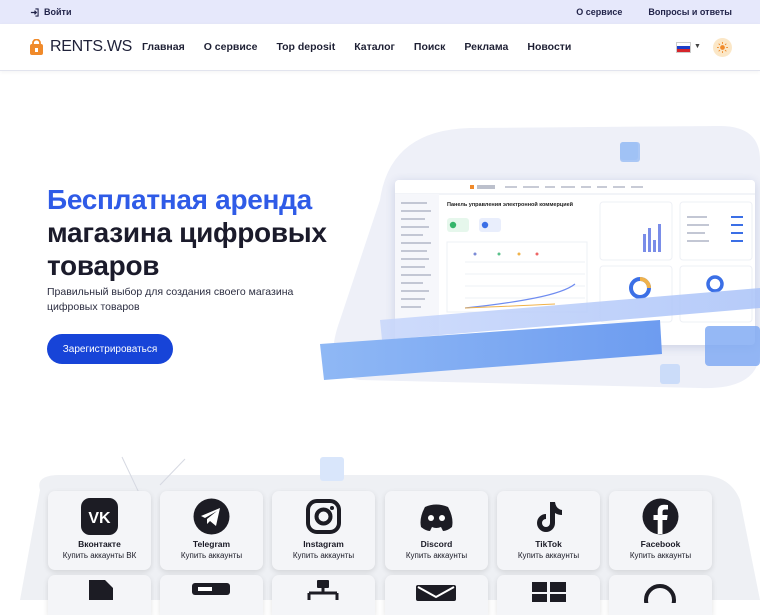 The height and width of the screenshot is (615, 760). Describe the element at coordinates (323, 590) in the screenshot. I see `network-icon` at that location.